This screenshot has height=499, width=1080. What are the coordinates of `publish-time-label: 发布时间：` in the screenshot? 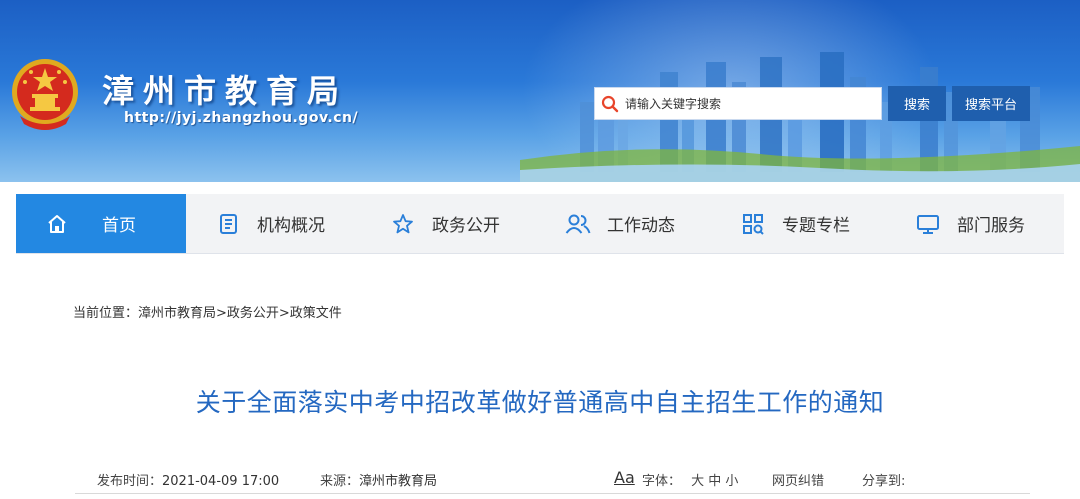 It's located at (130, 481).